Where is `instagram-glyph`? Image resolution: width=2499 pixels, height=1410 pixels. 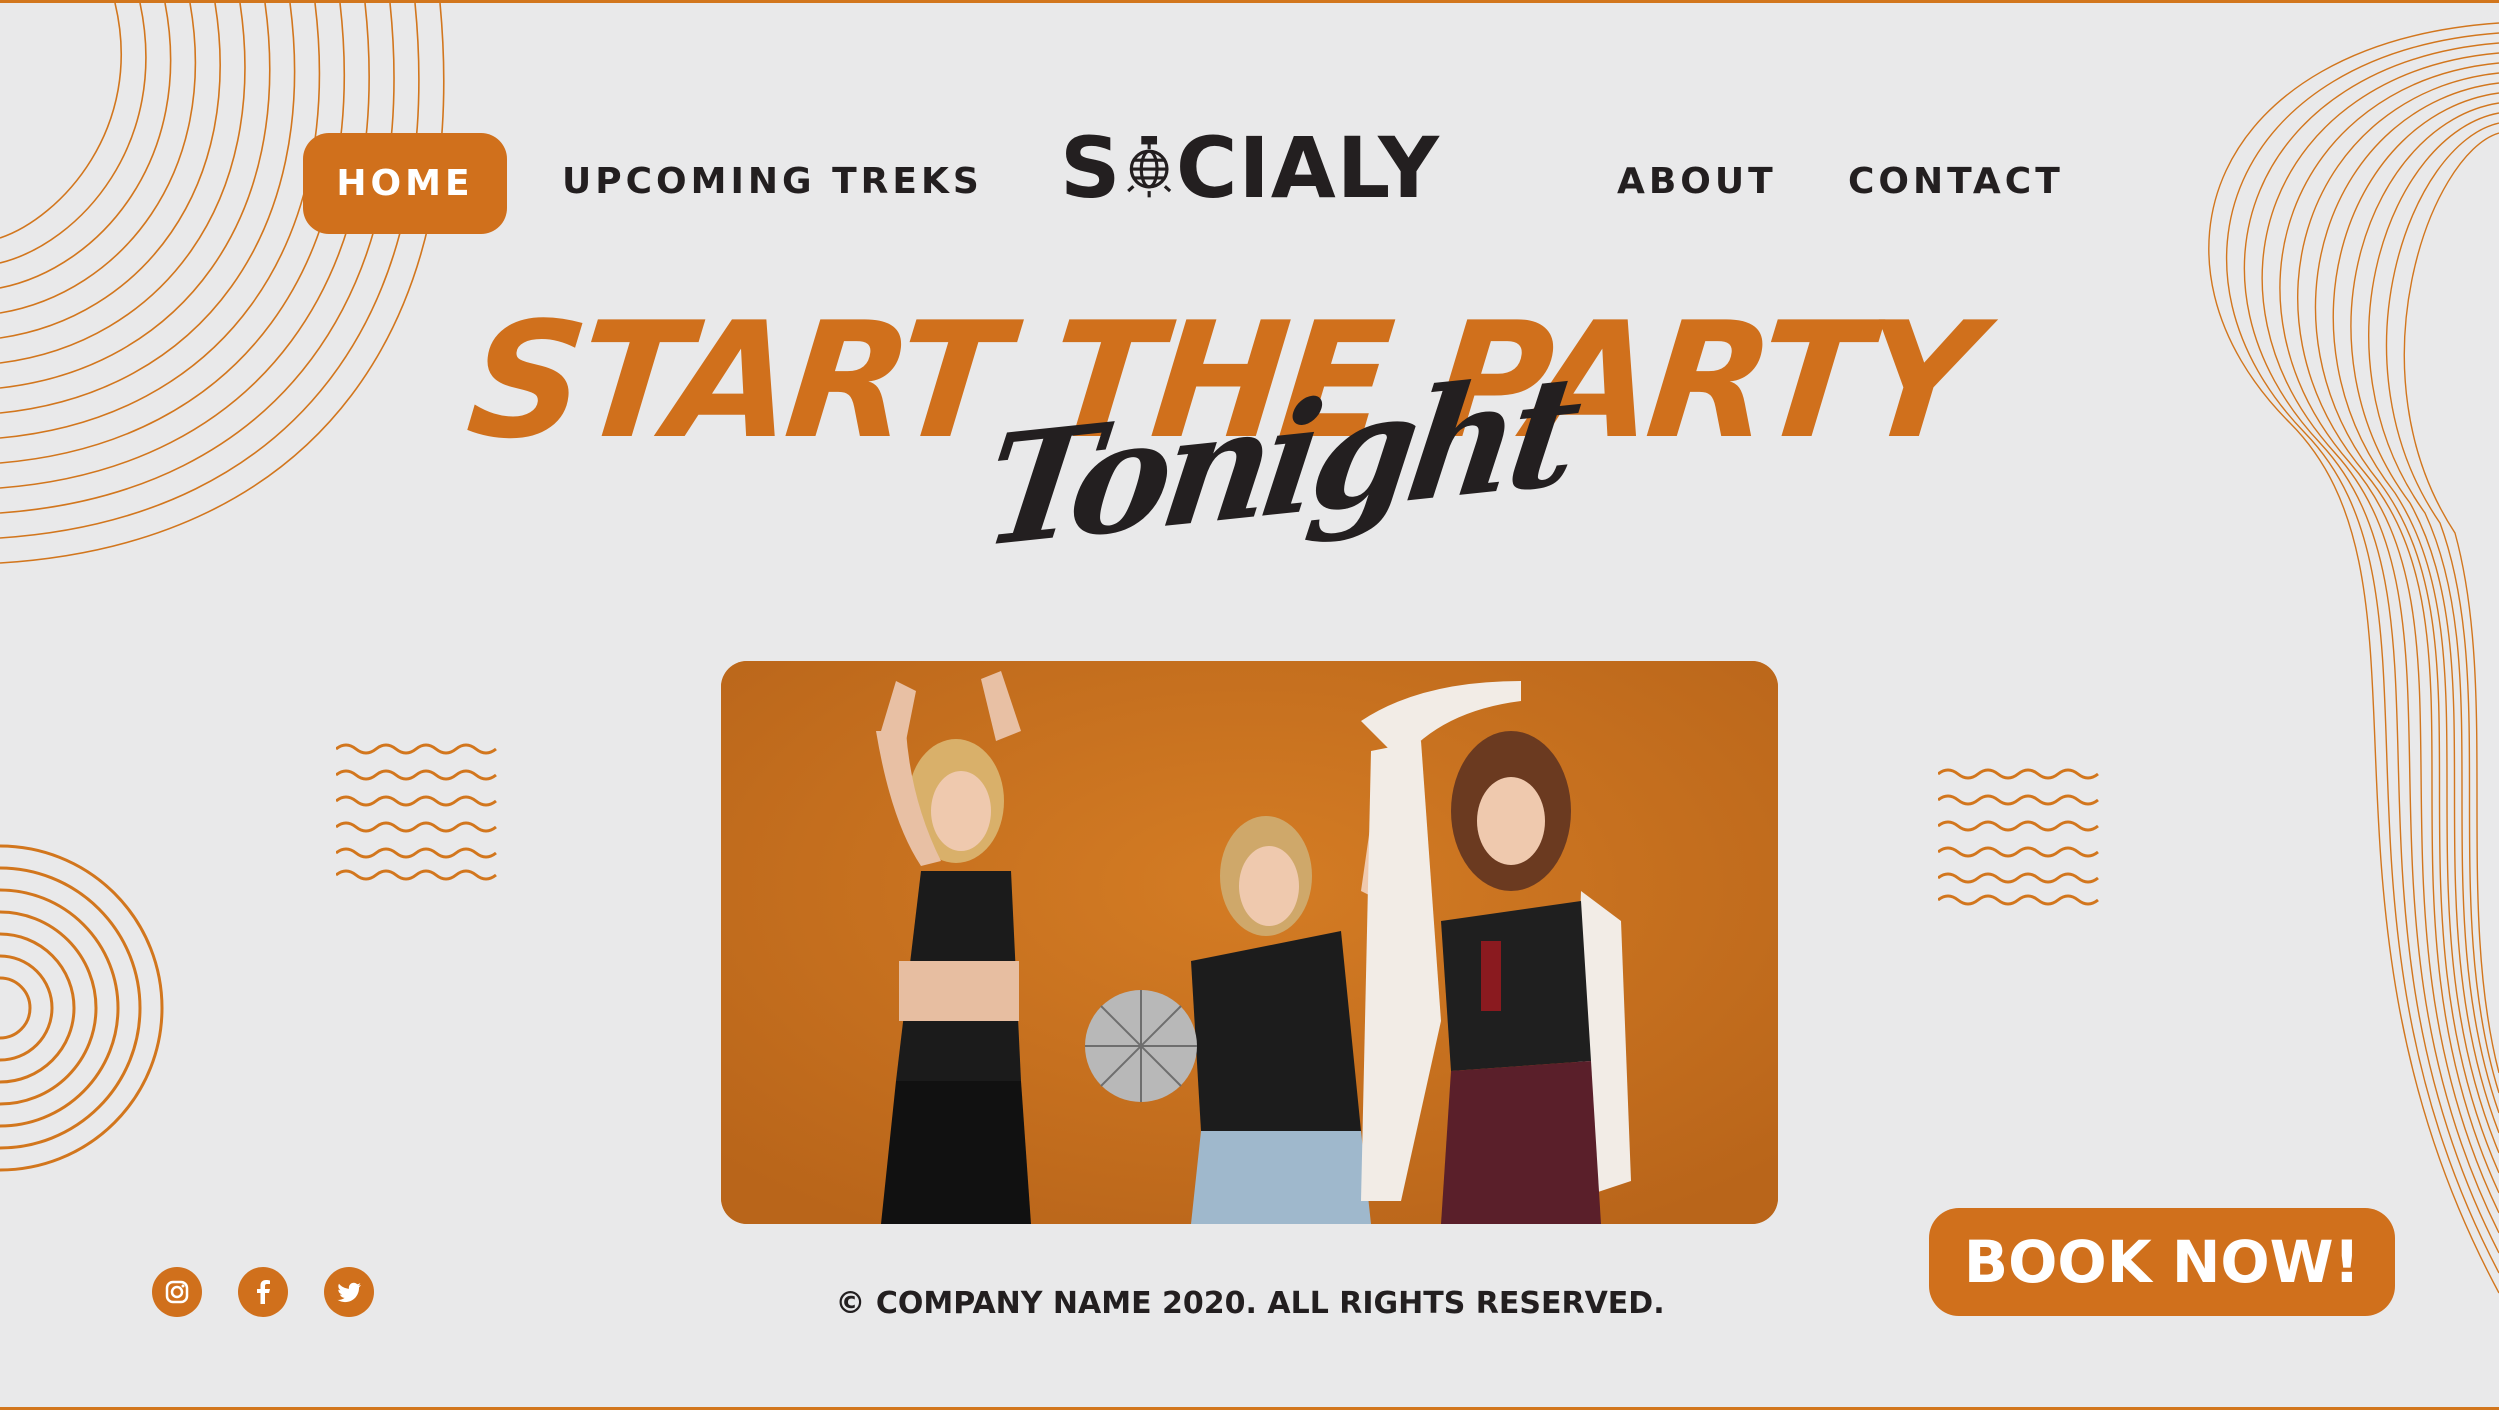 instagram-glyph is located at coordinates (177, 1292).